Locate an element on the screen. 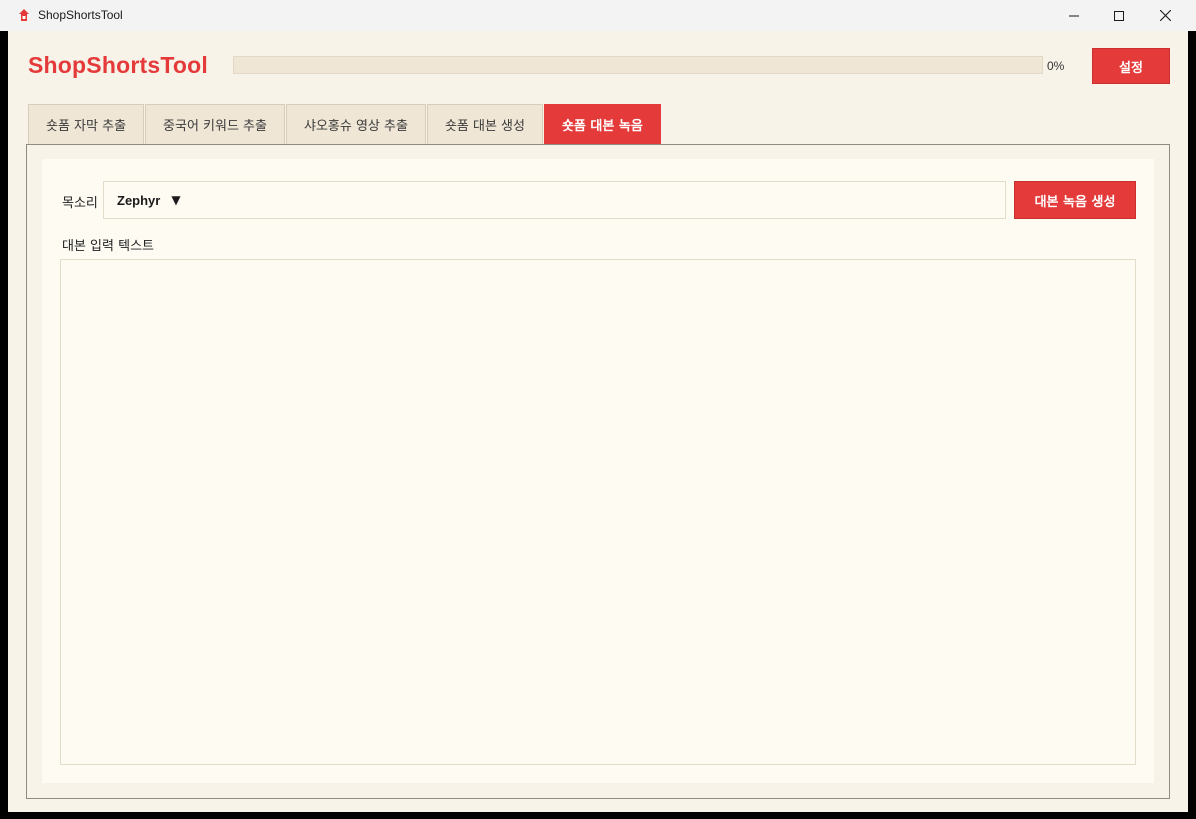 The width and height of the screenshot is (1196, 819). record-script-button: 대본 녹음 생성 is located at coordinates (1075, 200).